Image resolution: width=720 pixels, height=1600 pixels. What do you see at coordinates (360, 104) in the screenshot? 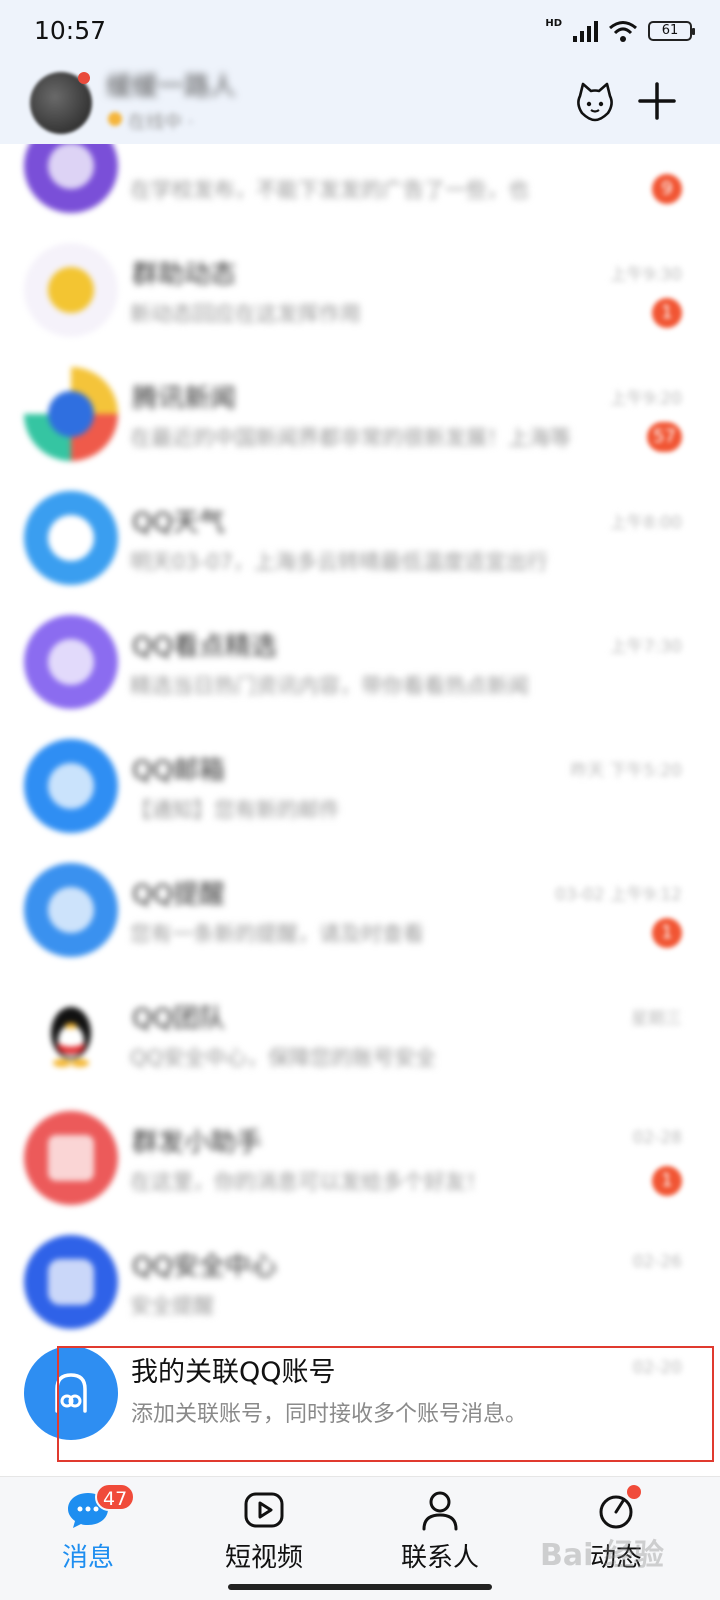
I see `app-header: 缓缓一路人 在线中 ·` at bounding box center [360, 104].